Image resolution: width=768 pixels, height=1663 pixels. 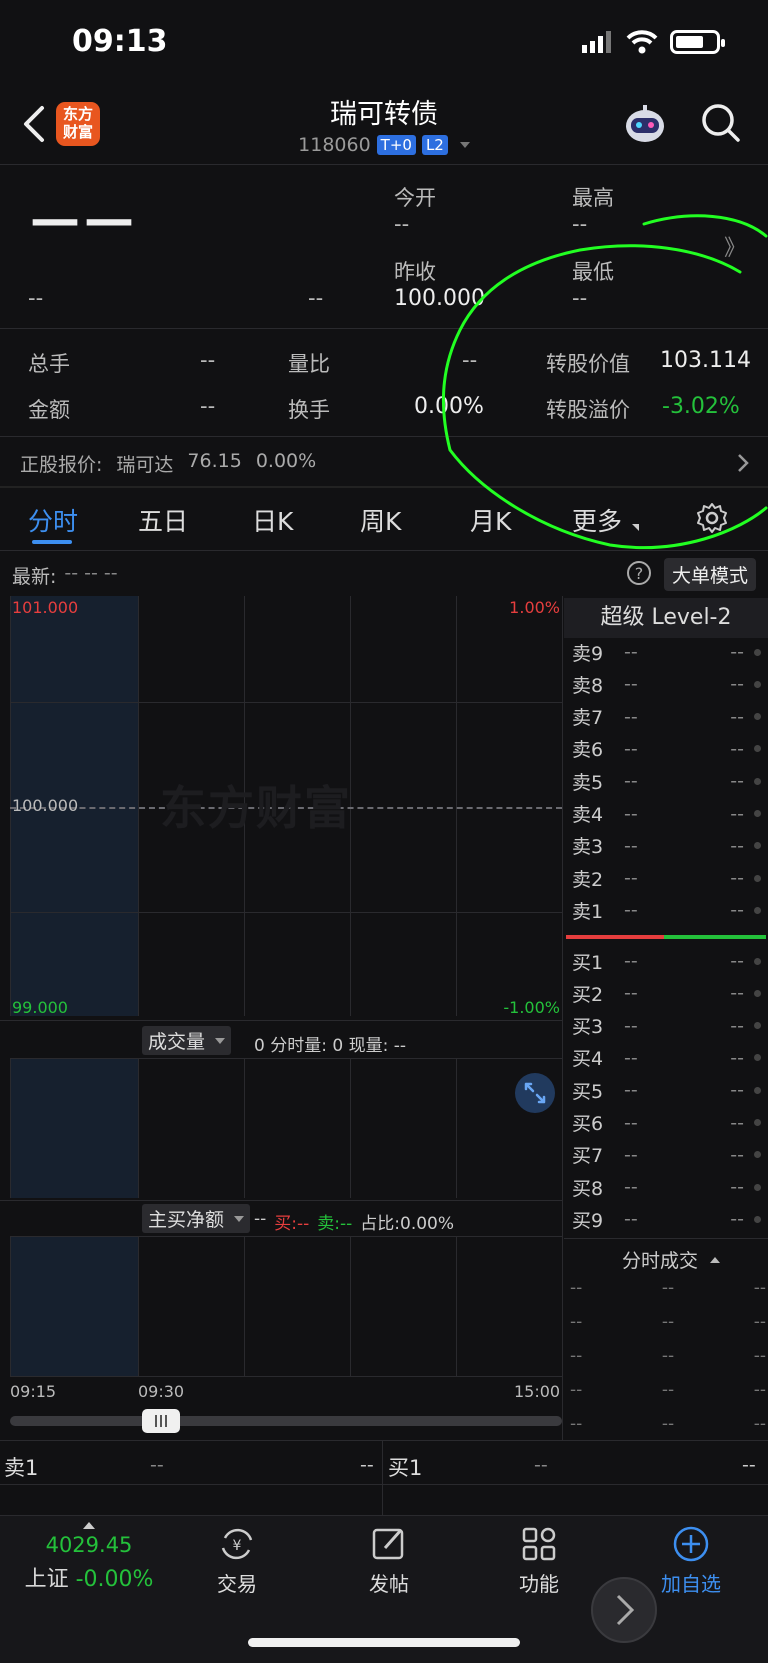 I want to click on buy-row: 买1 -- --, so click(x=667, y=961).